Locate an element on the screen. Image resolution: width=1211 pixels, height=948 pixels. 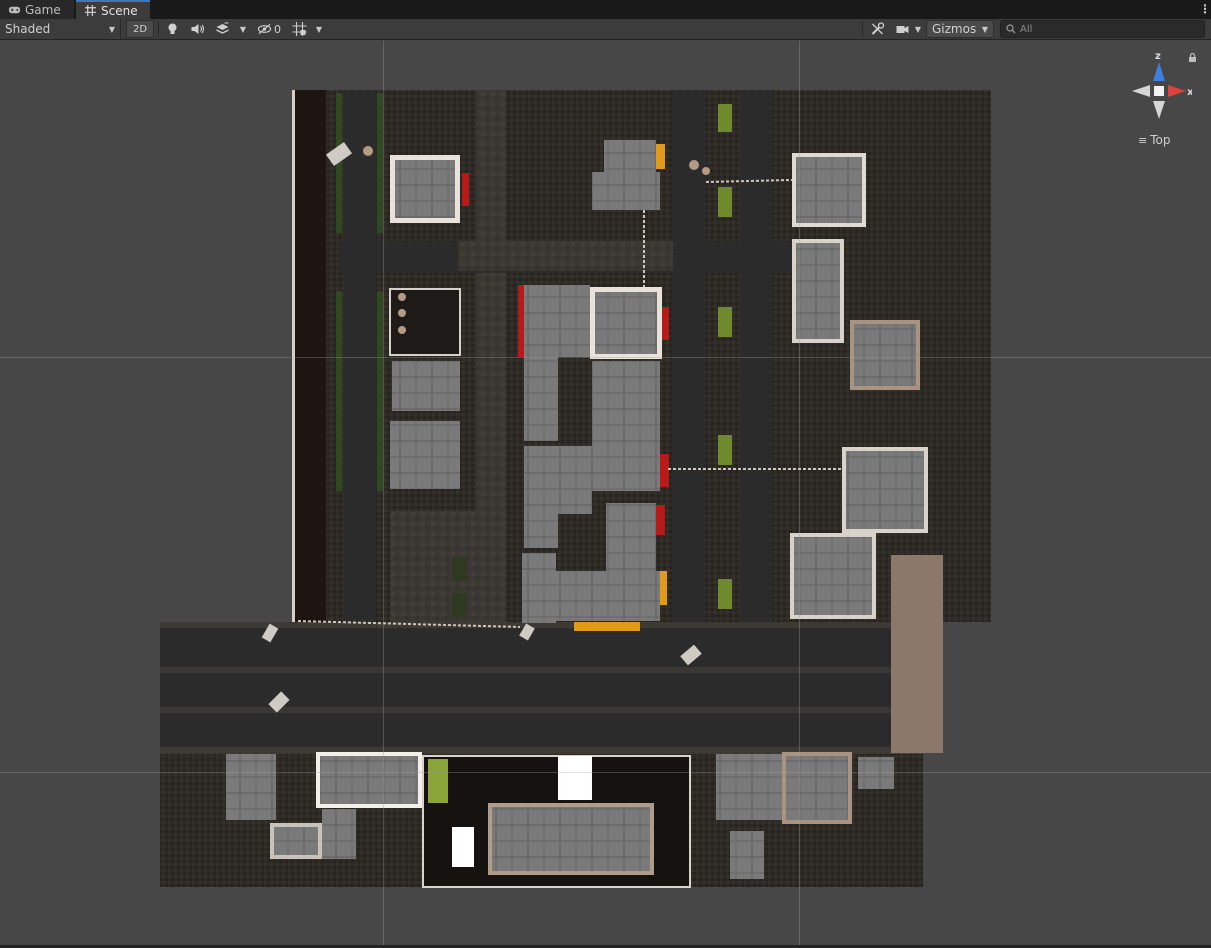
gizmos-dropdown: Gizmos ▼ is located at coordinates (960, 29).